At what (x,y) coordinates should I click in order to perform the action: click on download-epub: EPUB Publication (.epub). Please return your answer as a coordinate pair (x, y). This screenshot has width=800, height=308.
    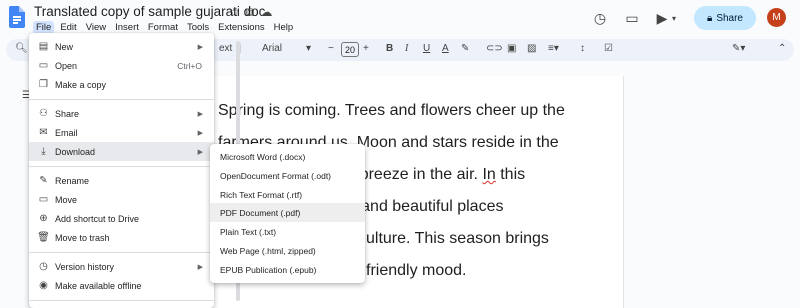
    Looking at the image, I should click on (287, 269).